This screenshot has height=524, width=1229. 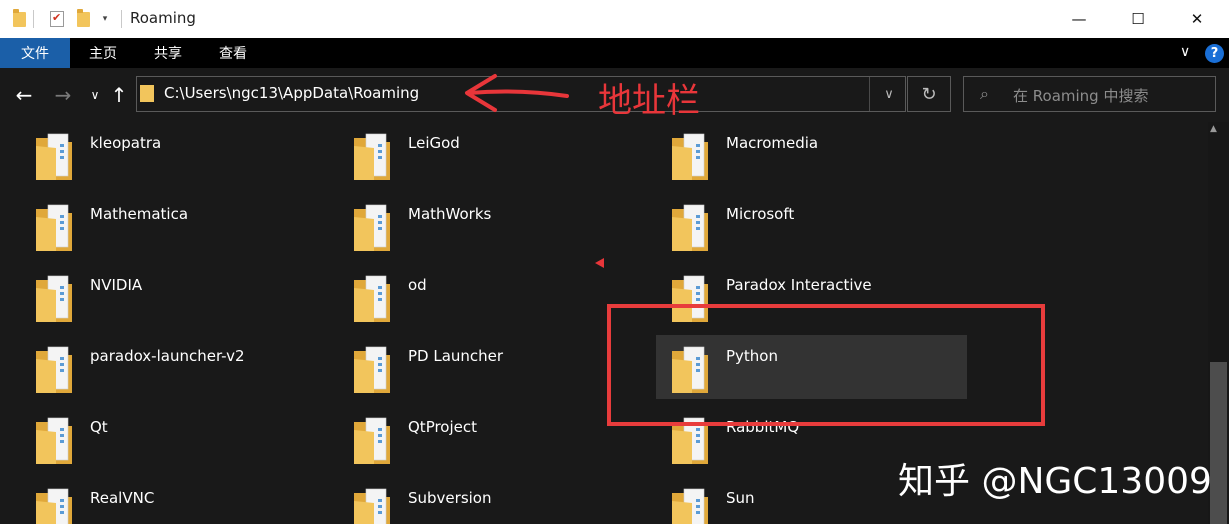 What do you see at coordinates (83, 18) in the screenshot?
I see `new-folder-icon` at bounding box center [83, 18].